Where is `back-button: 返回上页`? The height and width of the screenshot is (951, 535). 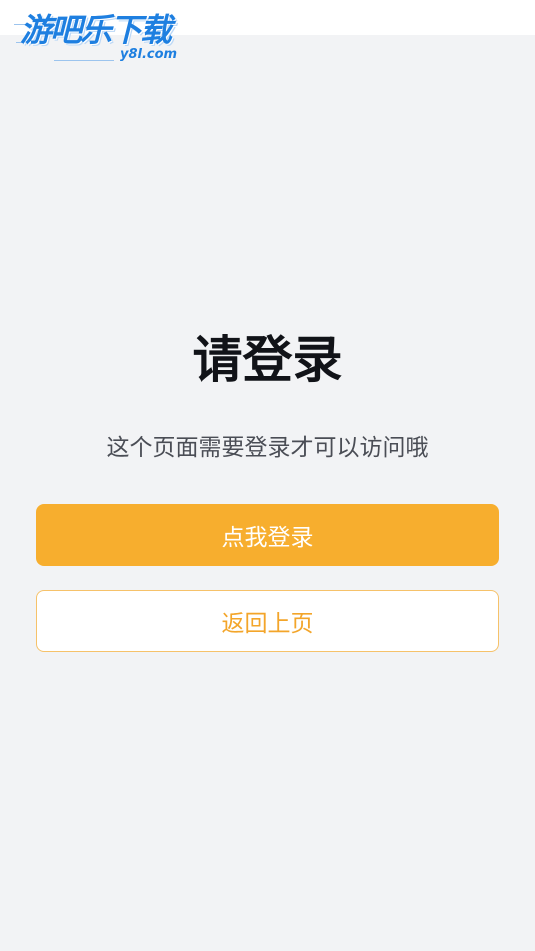
back-button: 返回上页 is located at coordinates (267, 621).